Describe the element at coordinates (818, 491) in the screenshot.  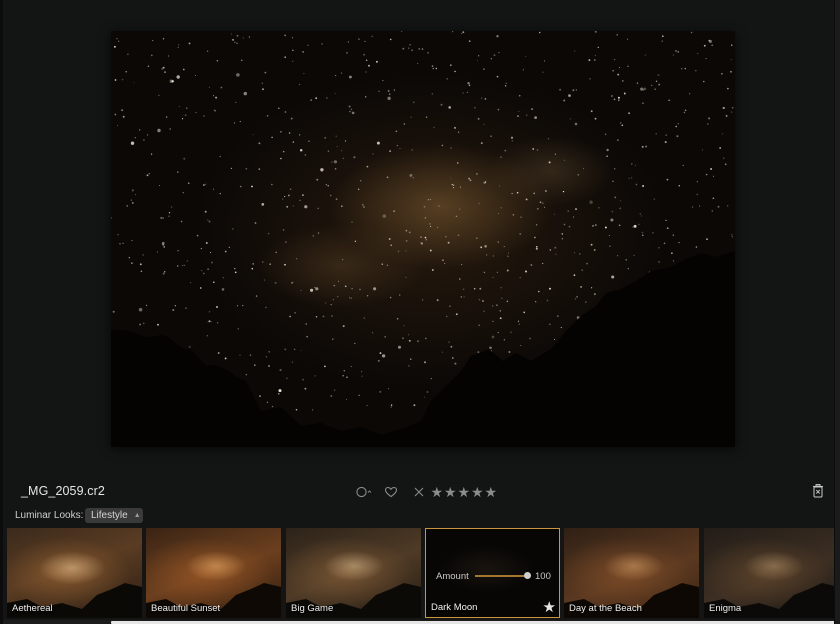
I see `delete-button` at that location.